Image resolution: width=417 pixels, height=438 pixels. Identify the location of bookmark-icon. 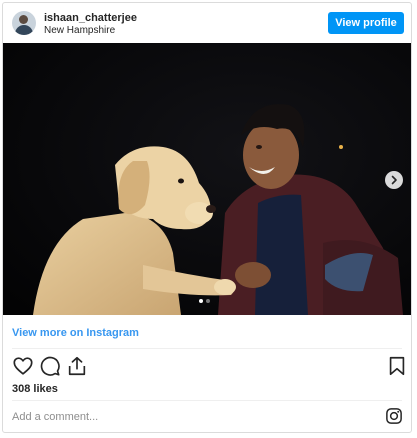
(397, 366).